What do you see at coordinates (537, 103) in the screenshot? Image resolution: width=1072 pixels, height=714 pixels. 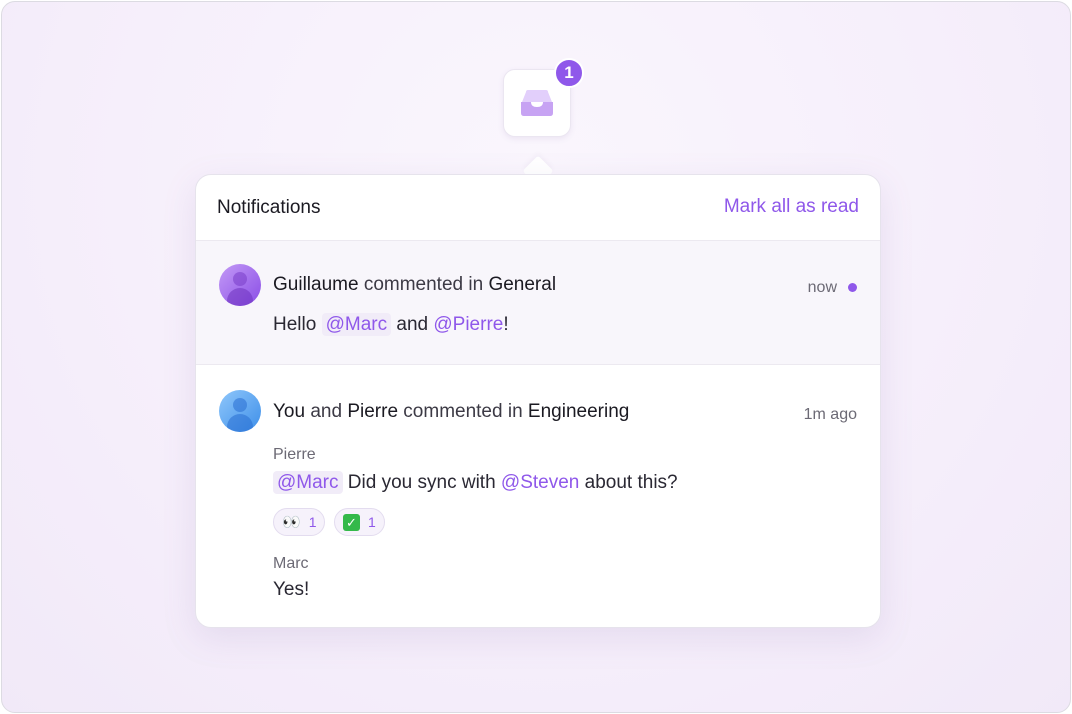 I see `inbox-tray-icon` at bounding box center [537, 103].